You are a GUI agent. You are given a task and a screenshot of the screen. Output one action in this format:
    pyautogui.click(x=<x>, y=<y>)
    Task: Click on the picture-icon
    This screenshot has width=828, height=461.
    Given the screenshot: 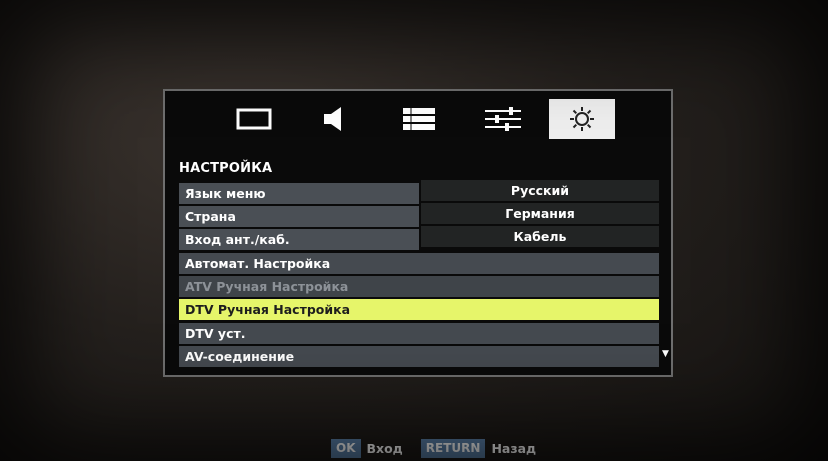 What is the action you would take?
    pyautogui.click(x=254, y=119)
    